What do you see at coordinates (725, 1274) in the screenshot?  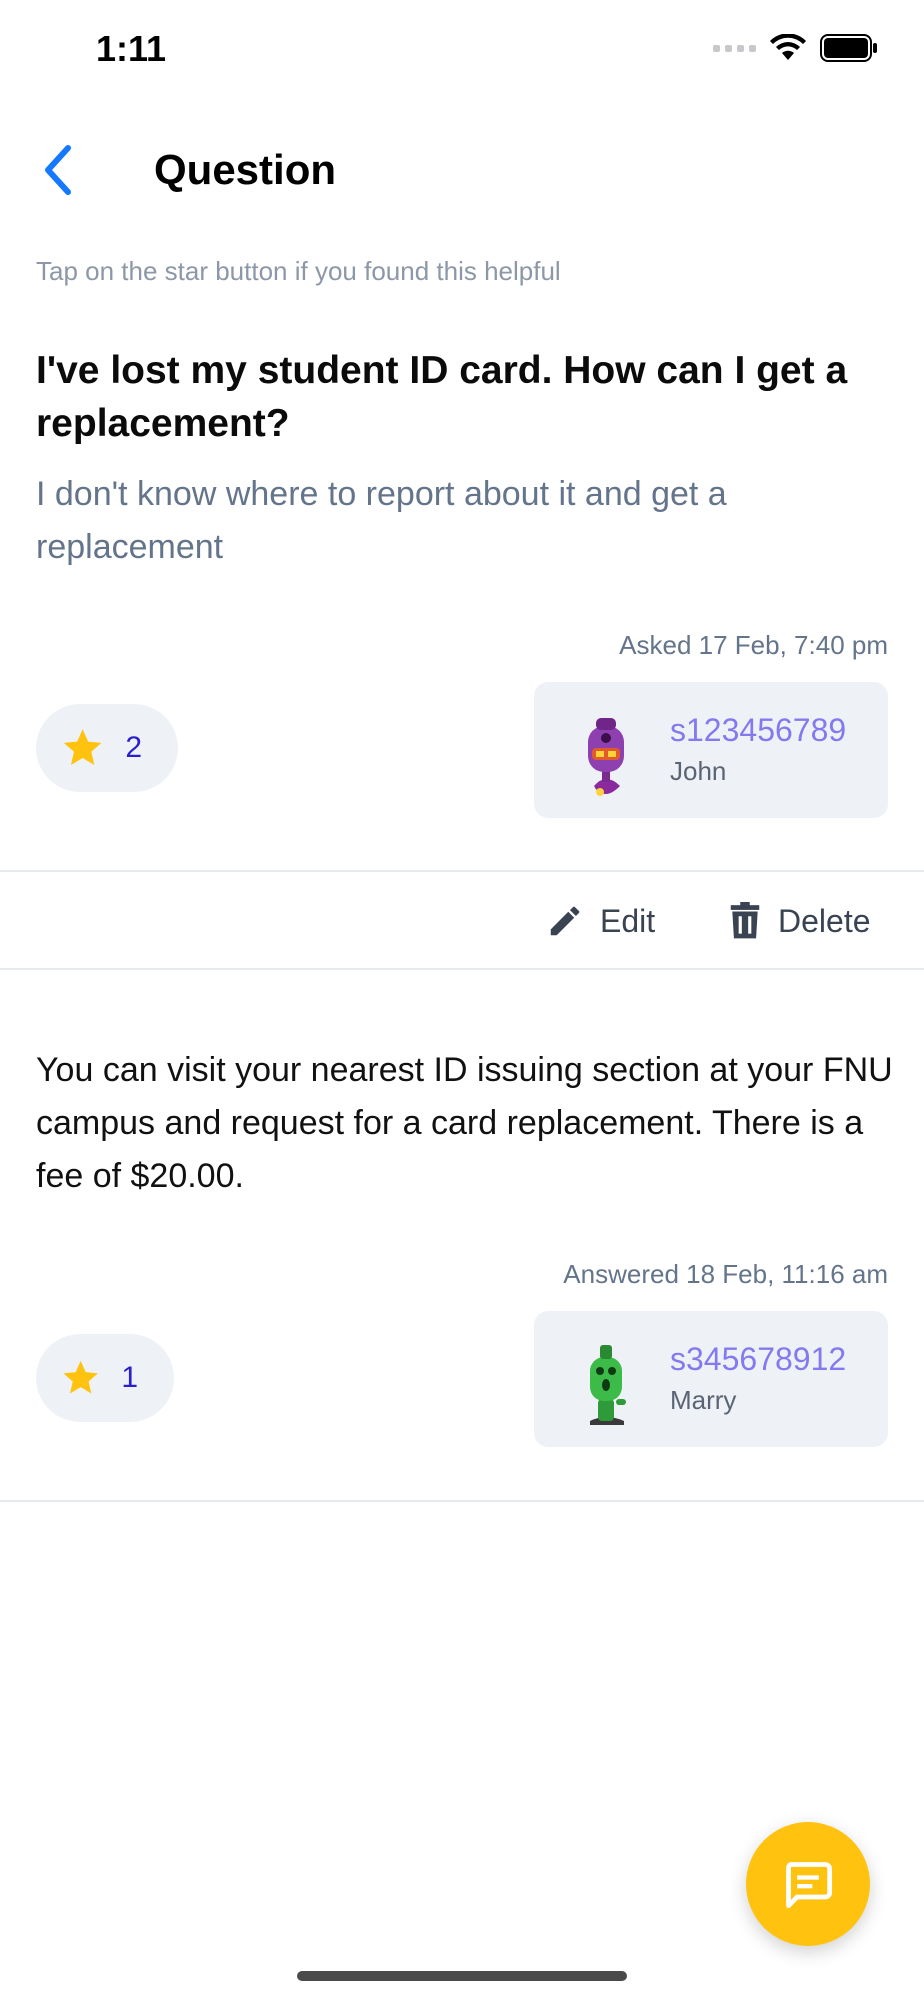 I see `answer-time: Answered 18 Feb, 11:16 am` at bounding box center [725, 1274].